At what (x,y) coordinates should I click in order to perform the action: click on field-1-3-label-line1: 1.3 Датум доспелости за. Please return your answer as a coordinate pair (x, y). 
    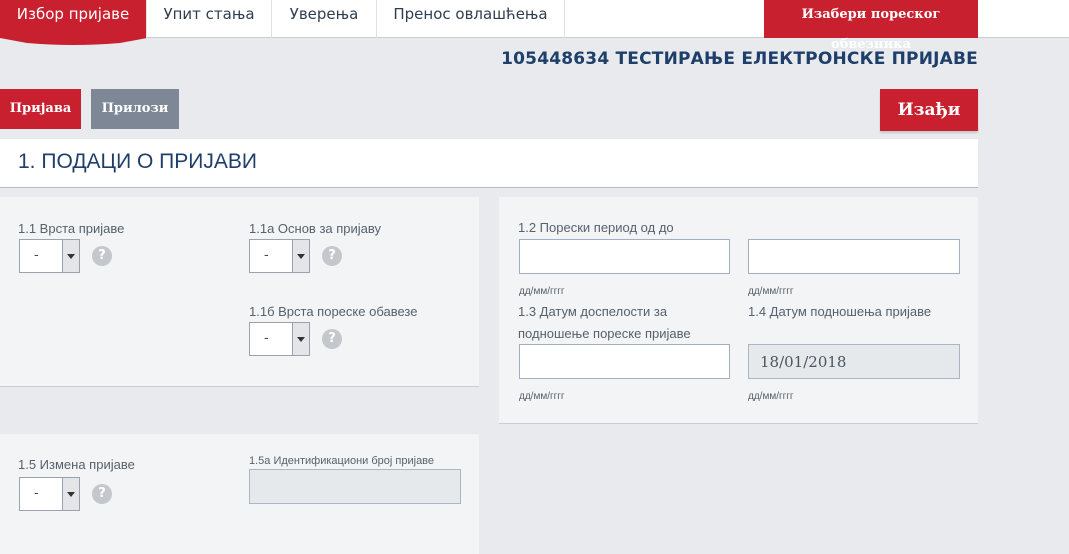
    Looking at the image, I should click on (593, 311).